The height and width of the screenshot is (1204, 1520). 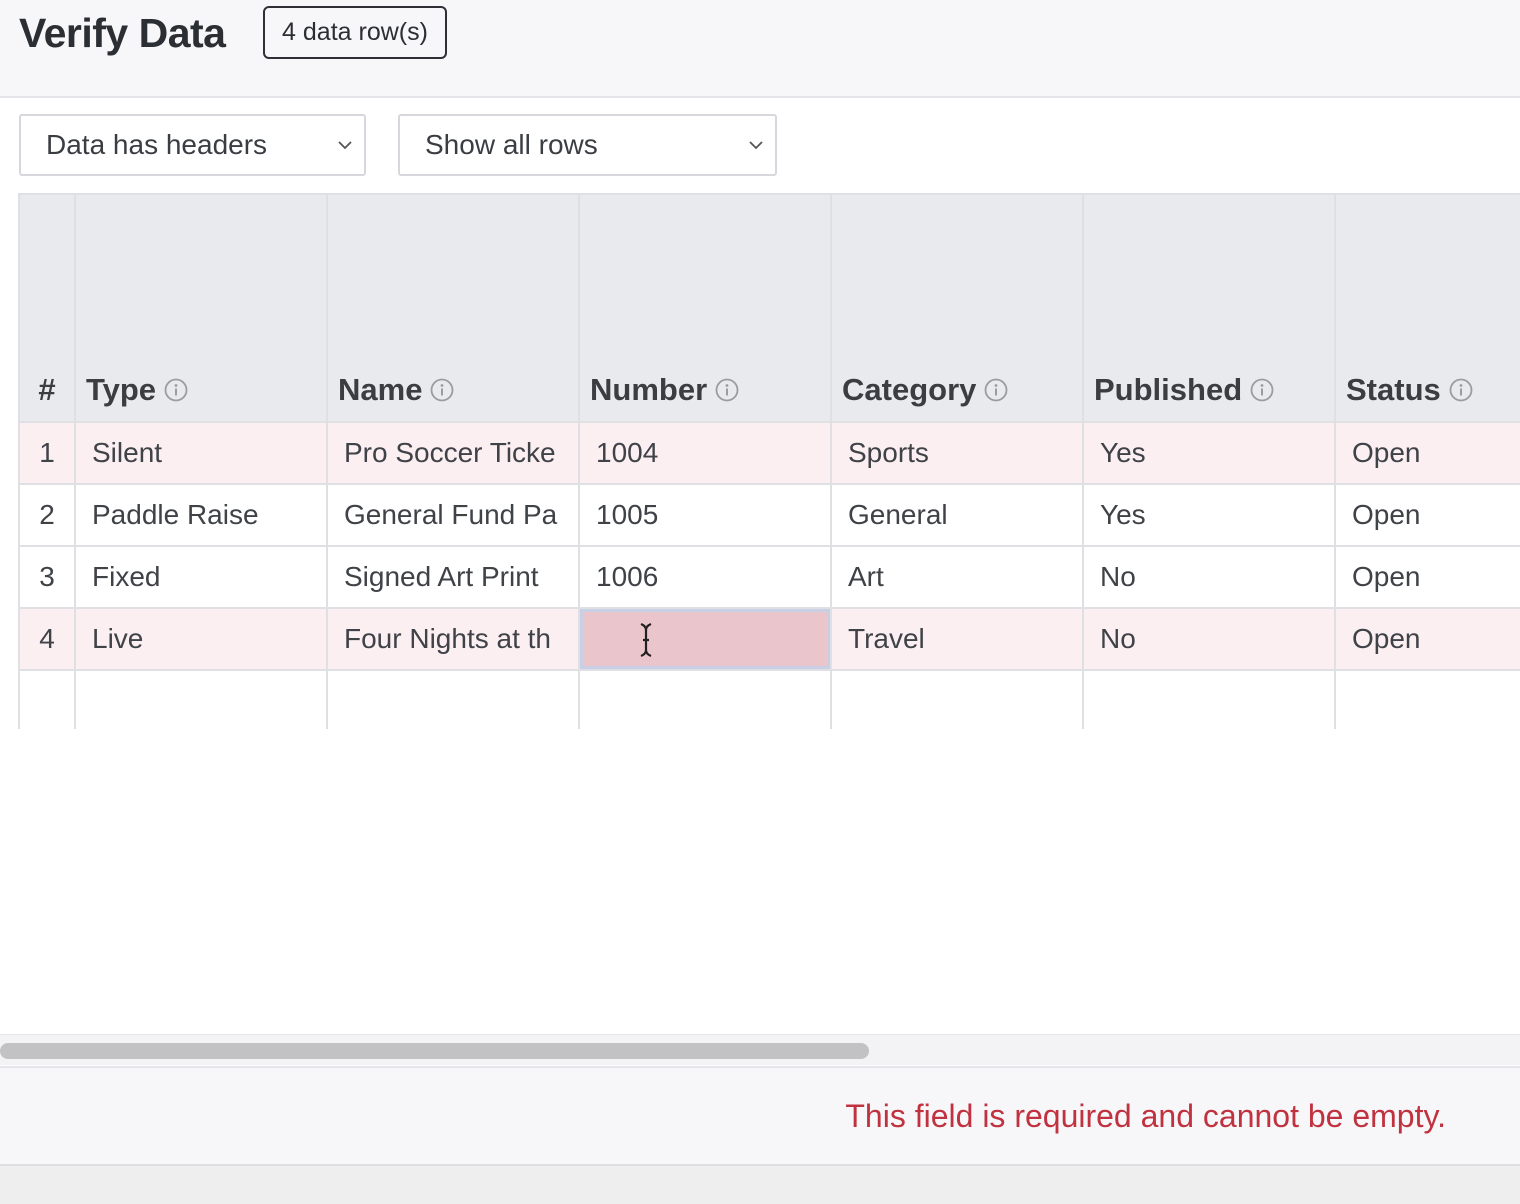 I want to click on header-option-select: Data has headers, so click(x=192, y=145).